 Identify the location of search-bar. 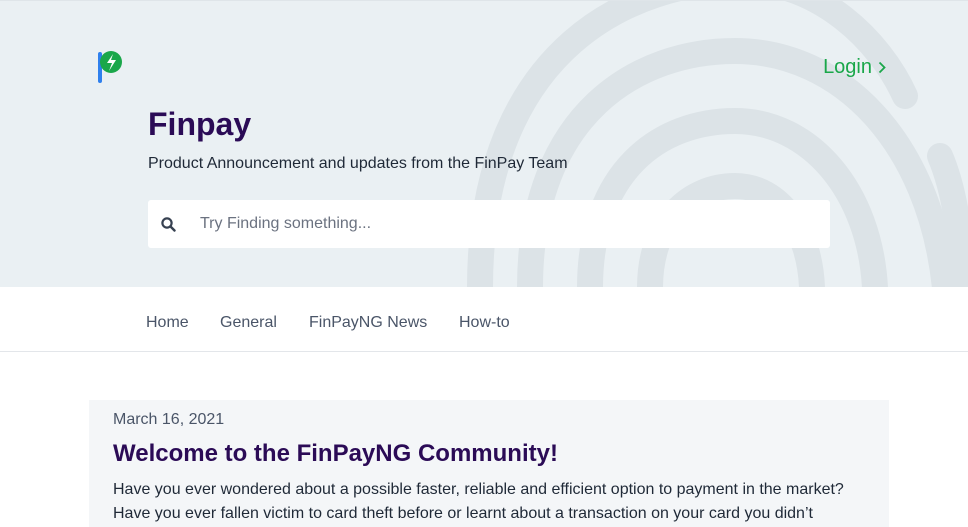
(489, 224).